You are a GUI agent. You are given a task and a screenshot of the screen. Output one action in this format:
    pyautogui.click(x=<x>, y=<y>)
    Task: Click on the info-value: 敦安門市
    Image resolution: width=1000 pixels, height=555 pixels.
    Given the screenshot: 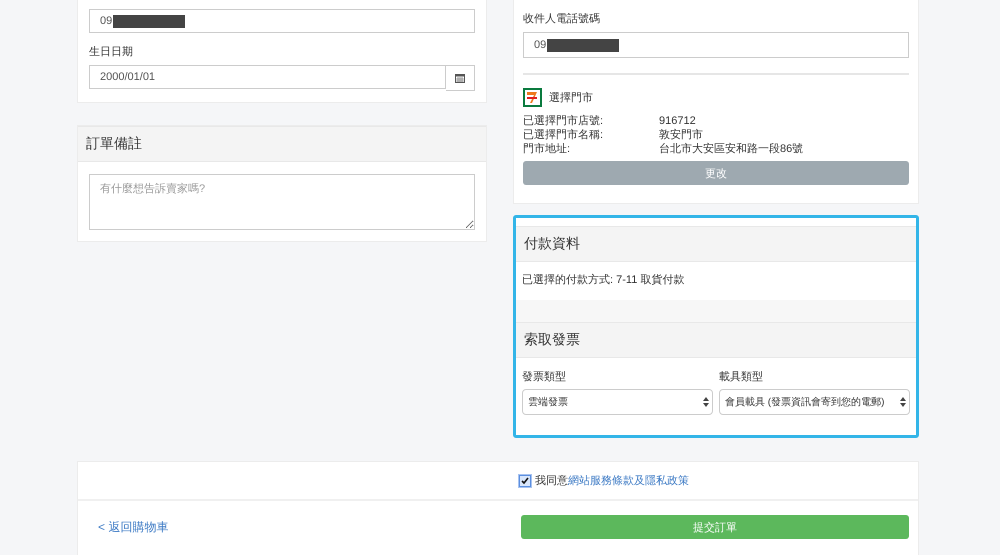 What is the action you would take?
    pyautogui.click(x=681, y=135)
    